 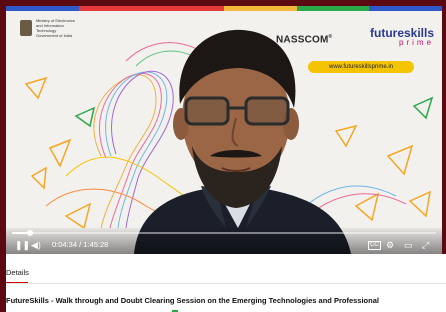 What do you see at coordinates (374, 245) in the screenshot?
I see `captions-icon: CC` at bounding box center [374, 245].